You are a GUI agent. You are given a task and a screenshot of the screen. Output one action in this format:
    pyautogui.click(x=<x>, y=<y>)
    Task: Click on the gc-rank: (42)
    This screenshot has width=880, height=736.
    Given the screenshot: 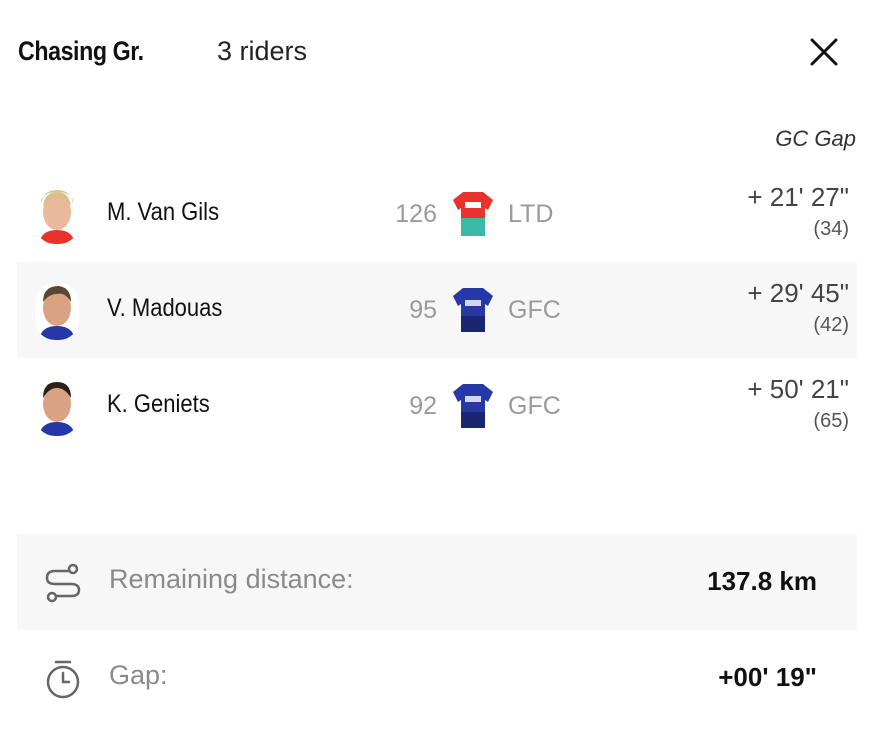 What is the action you would take?
    pyautogui.click(x=831, y=325)
    